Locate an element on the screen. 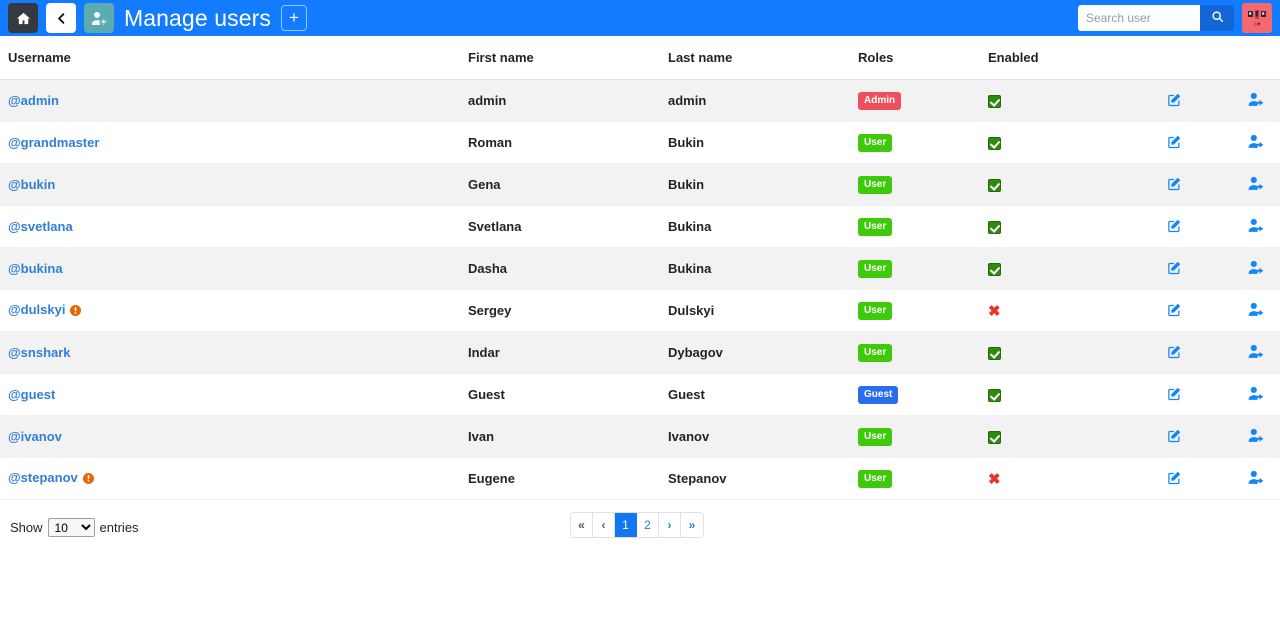 The image size is (1280, 643). pagination-page-2: 2 is located at coordinates (648, 525).